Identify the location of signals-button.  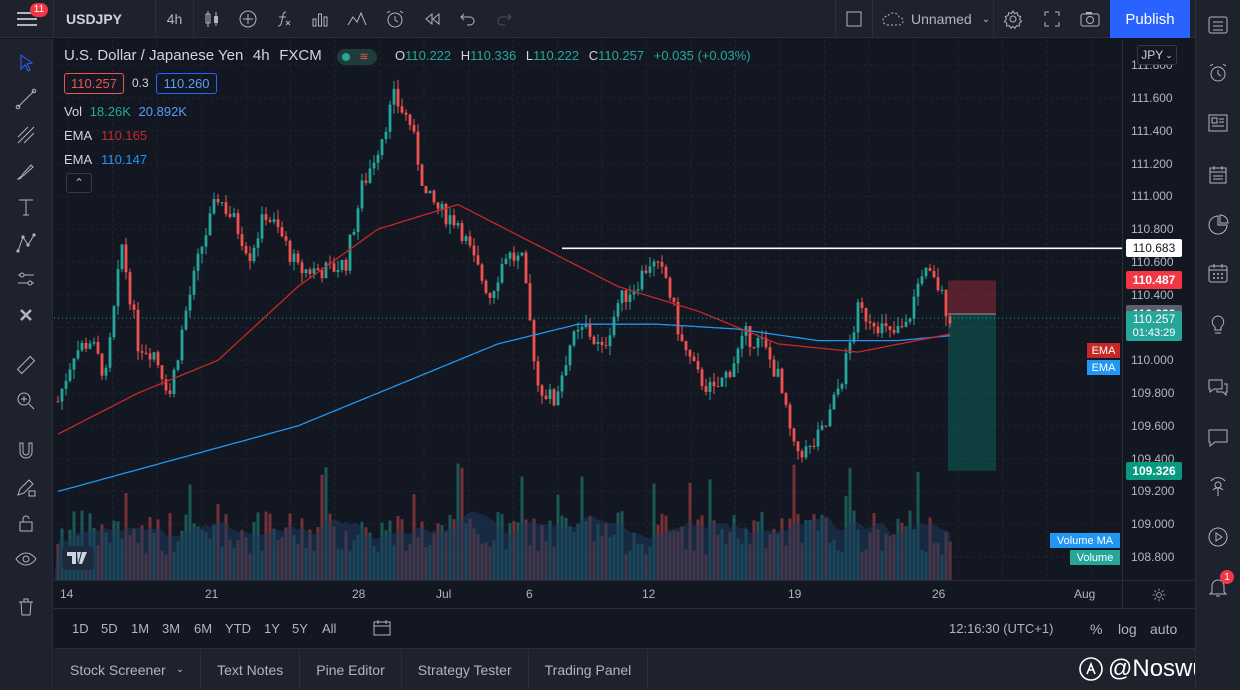
(1218, 537).